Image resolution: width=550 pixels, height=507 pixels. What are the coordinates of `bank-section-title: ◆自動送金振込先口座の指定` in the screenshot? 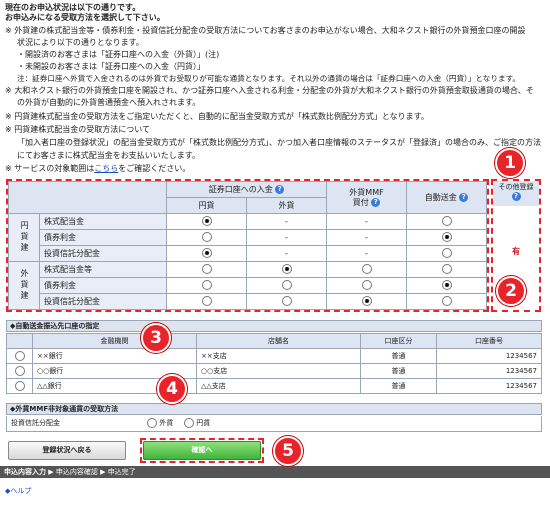 It's located at (274, 326).